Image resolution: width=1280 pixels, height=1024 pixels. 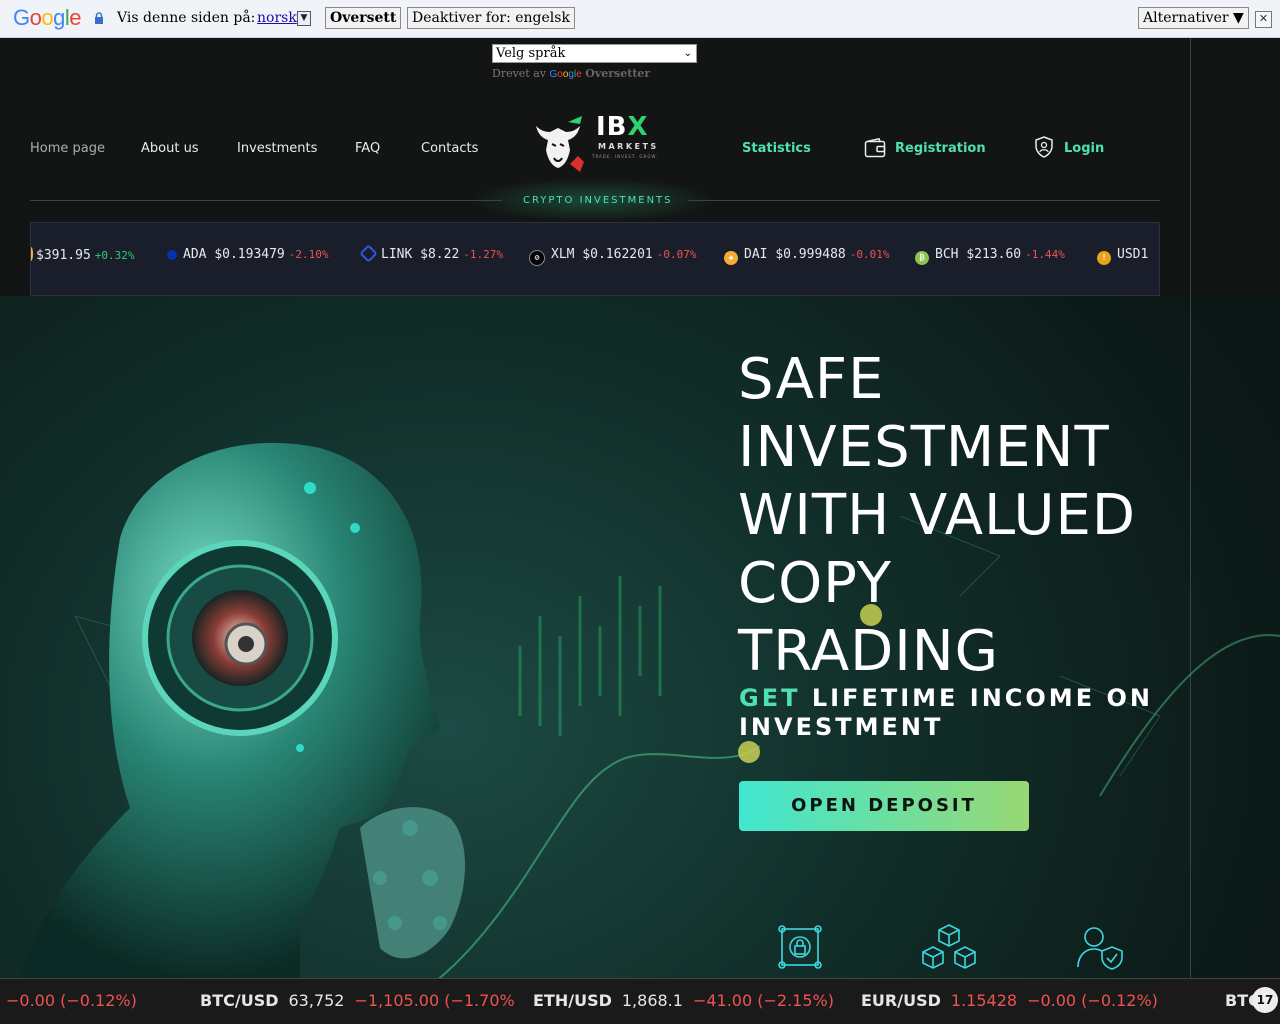 What do you see at coordinates (622, 127) in the screenshot?
I see `brand-name: IBX` at bounding box center [622, 127].